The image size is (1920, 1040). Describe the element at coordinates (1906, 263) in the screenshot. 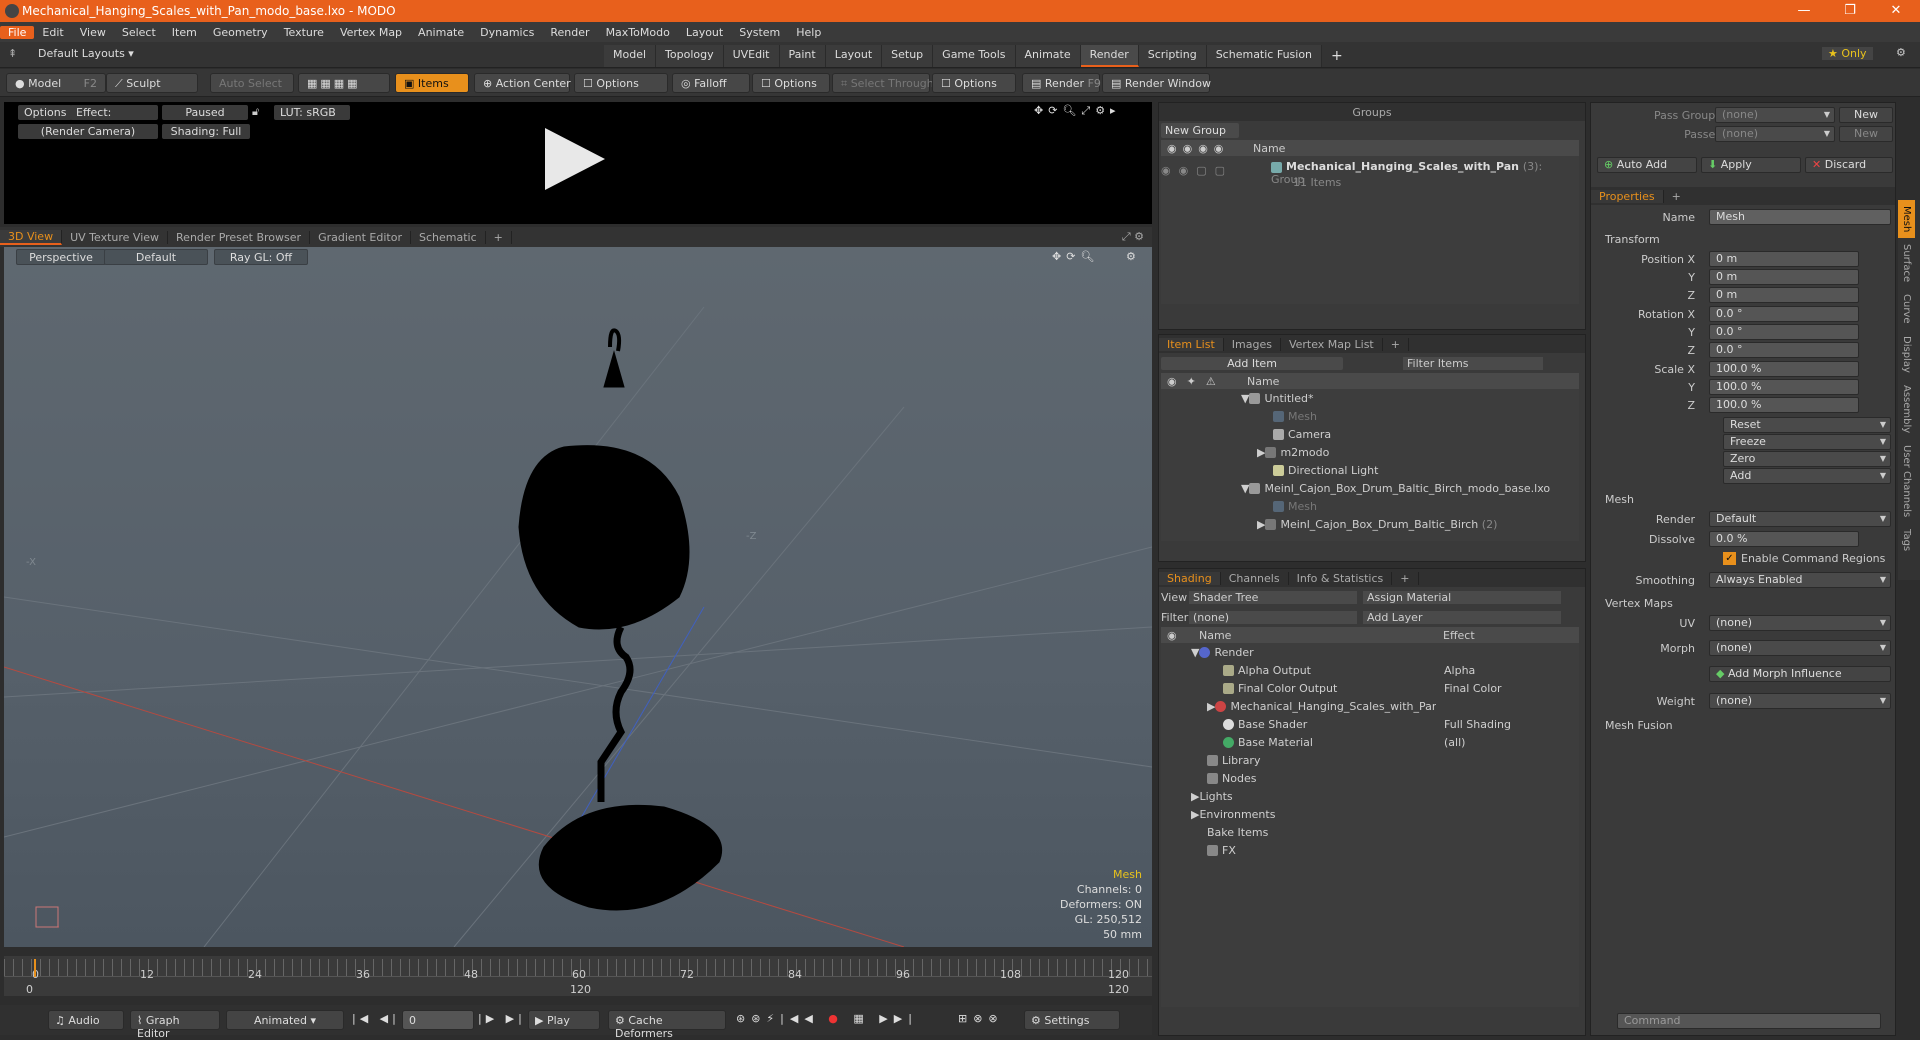

I see `side-tab-surface: Surface` at that location.